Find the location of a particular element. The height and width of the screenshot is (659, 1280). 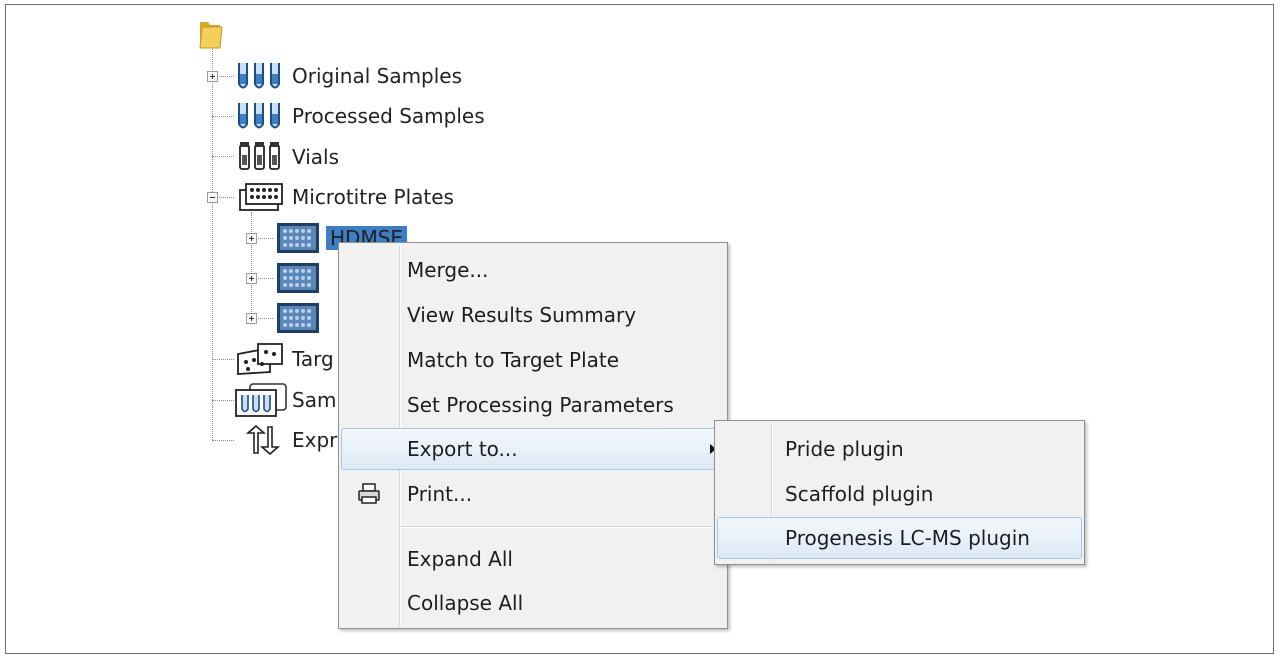

tree-item-microtitre-plates: Microtitre Plates is located at coordinates (373, 197).